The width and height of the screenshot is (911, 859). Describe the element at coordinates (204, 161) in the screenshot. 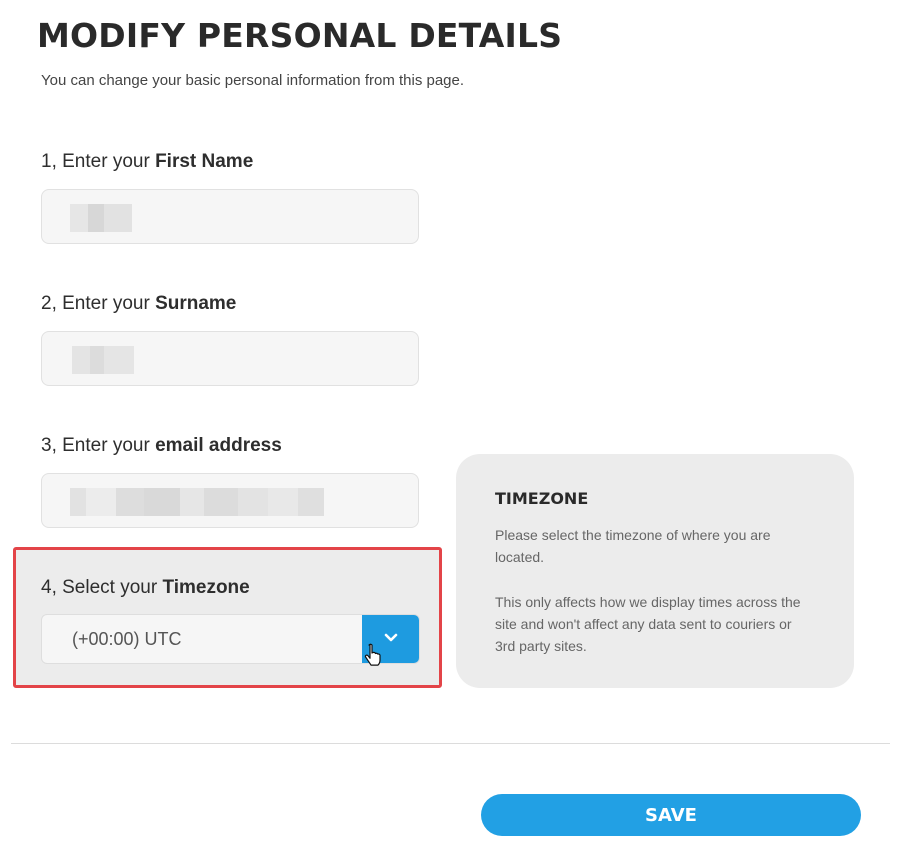

I see `first-name-label-strong: First Name` at that location.